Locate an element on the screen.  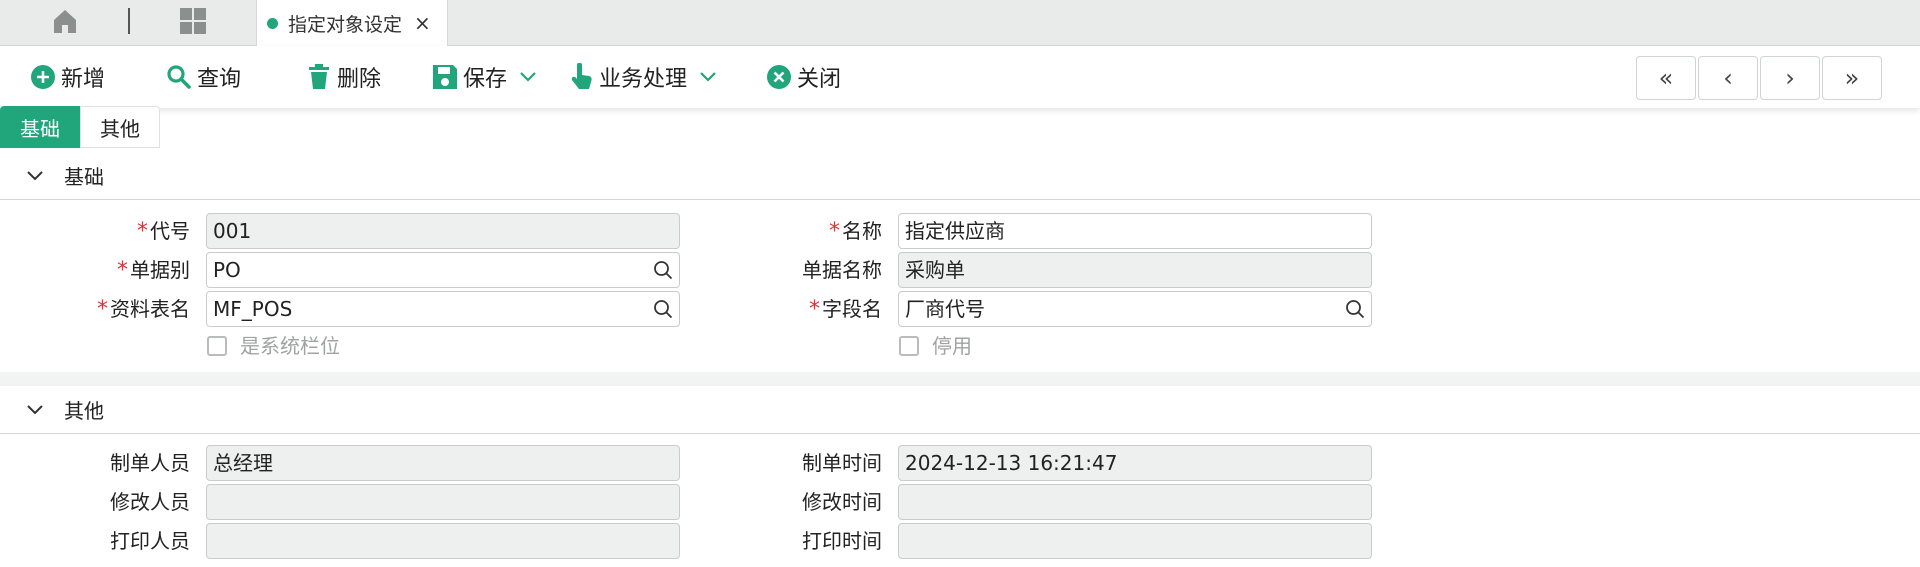
close-button-label: 关闭 is located at coordinates (819, 79).